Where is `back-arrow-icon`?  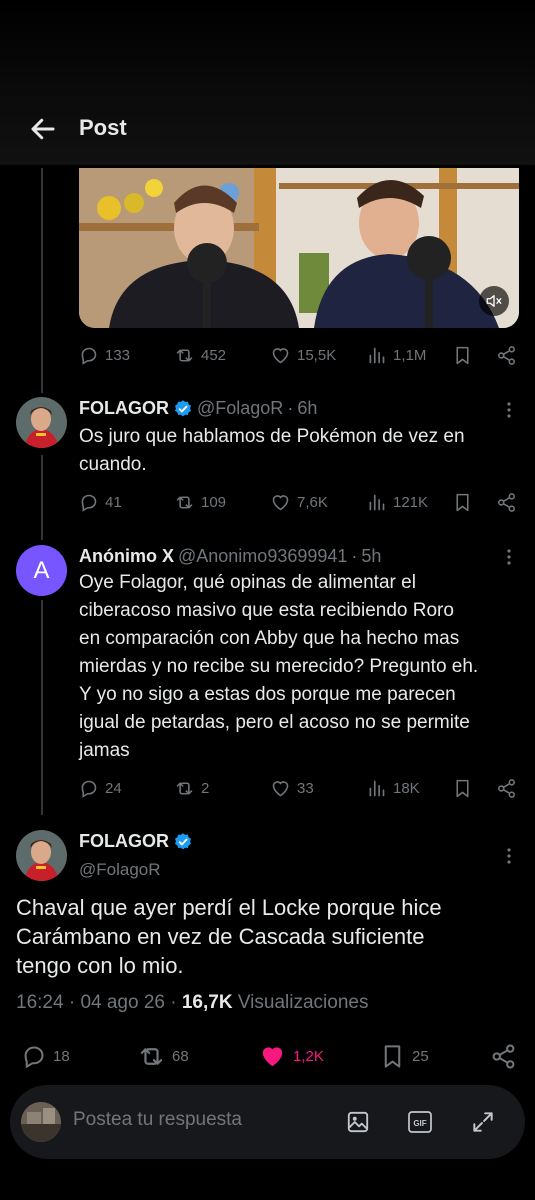 back-arrow-icon is located at coordinates (43, 129).